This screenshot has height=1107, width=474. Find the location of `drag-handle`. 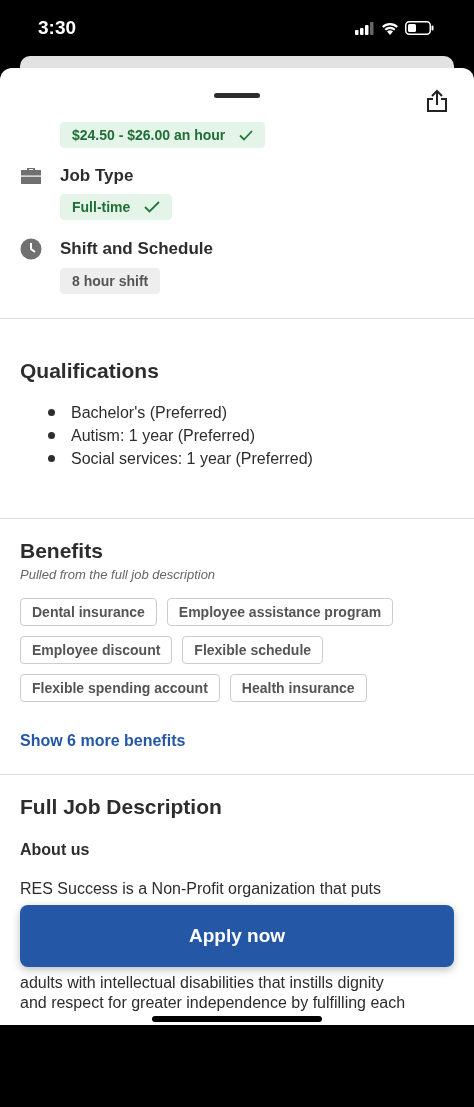

drag-handle is located at coordinates (237, 95).